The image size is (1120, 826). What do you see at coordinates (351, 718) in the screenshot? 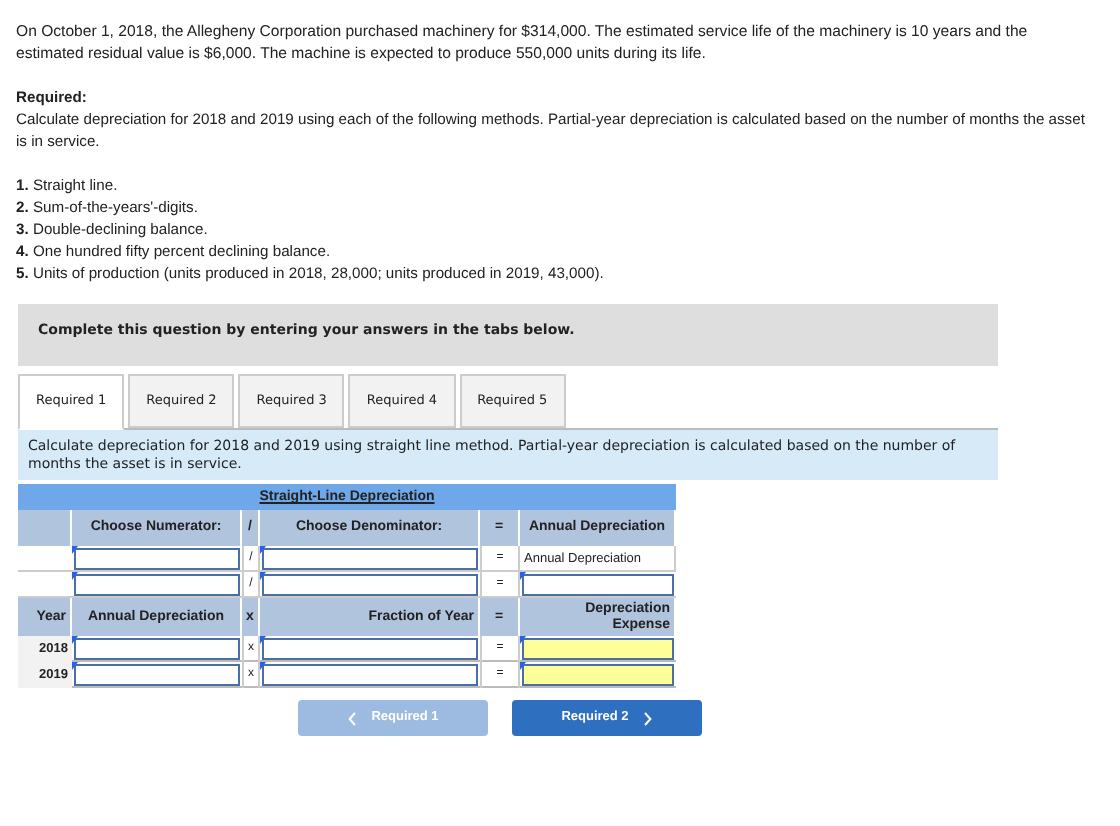
I see `chevron-left-icon` at bounding box center [351, 718].